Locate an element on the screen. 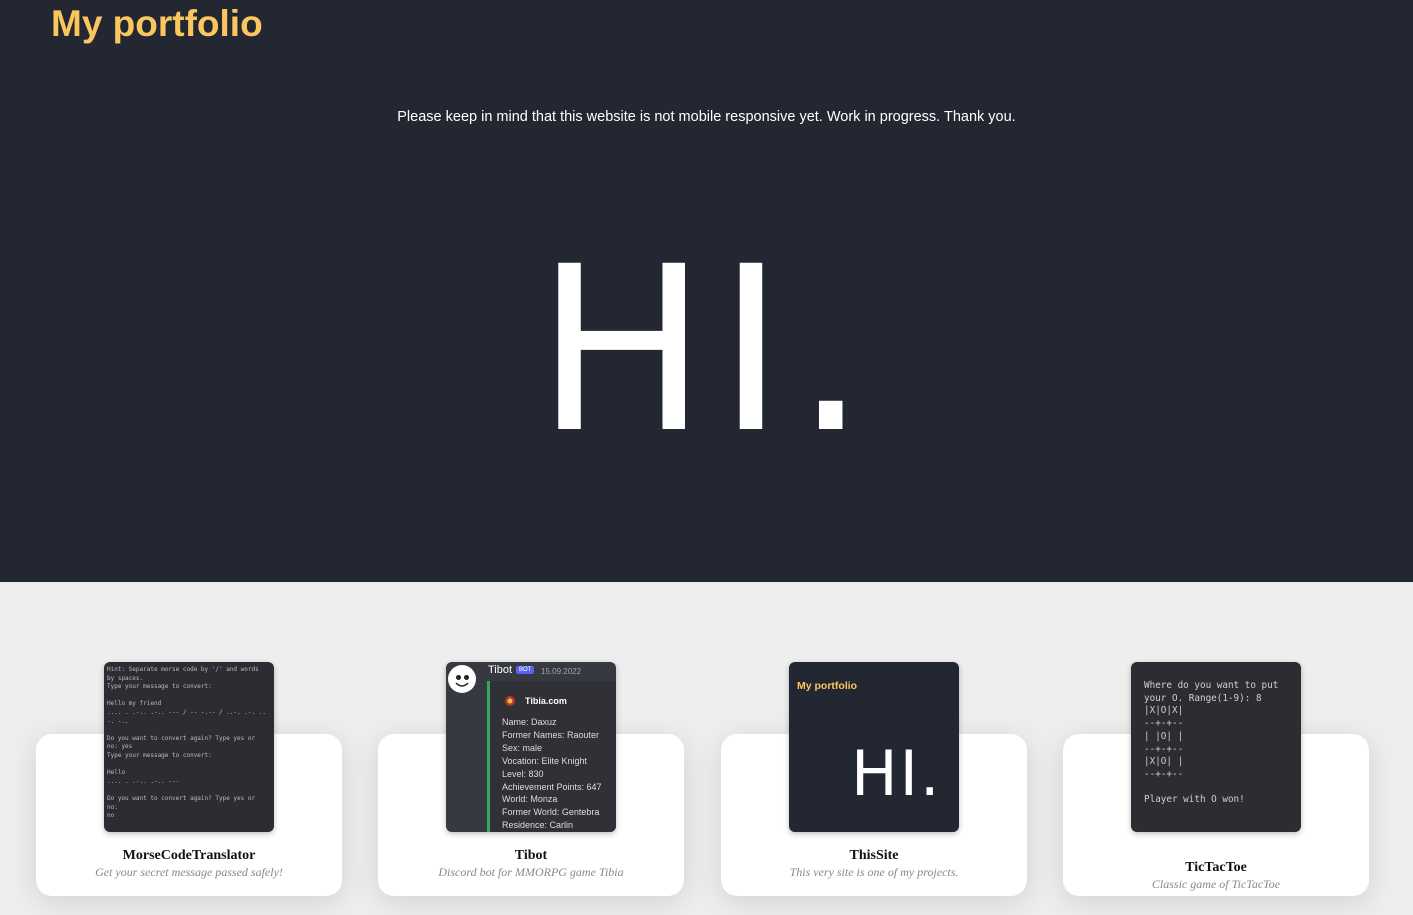 This screenshot has width=1413, height=915. embed-line: Former World: Gentebra is located at coordinates (551, 812).